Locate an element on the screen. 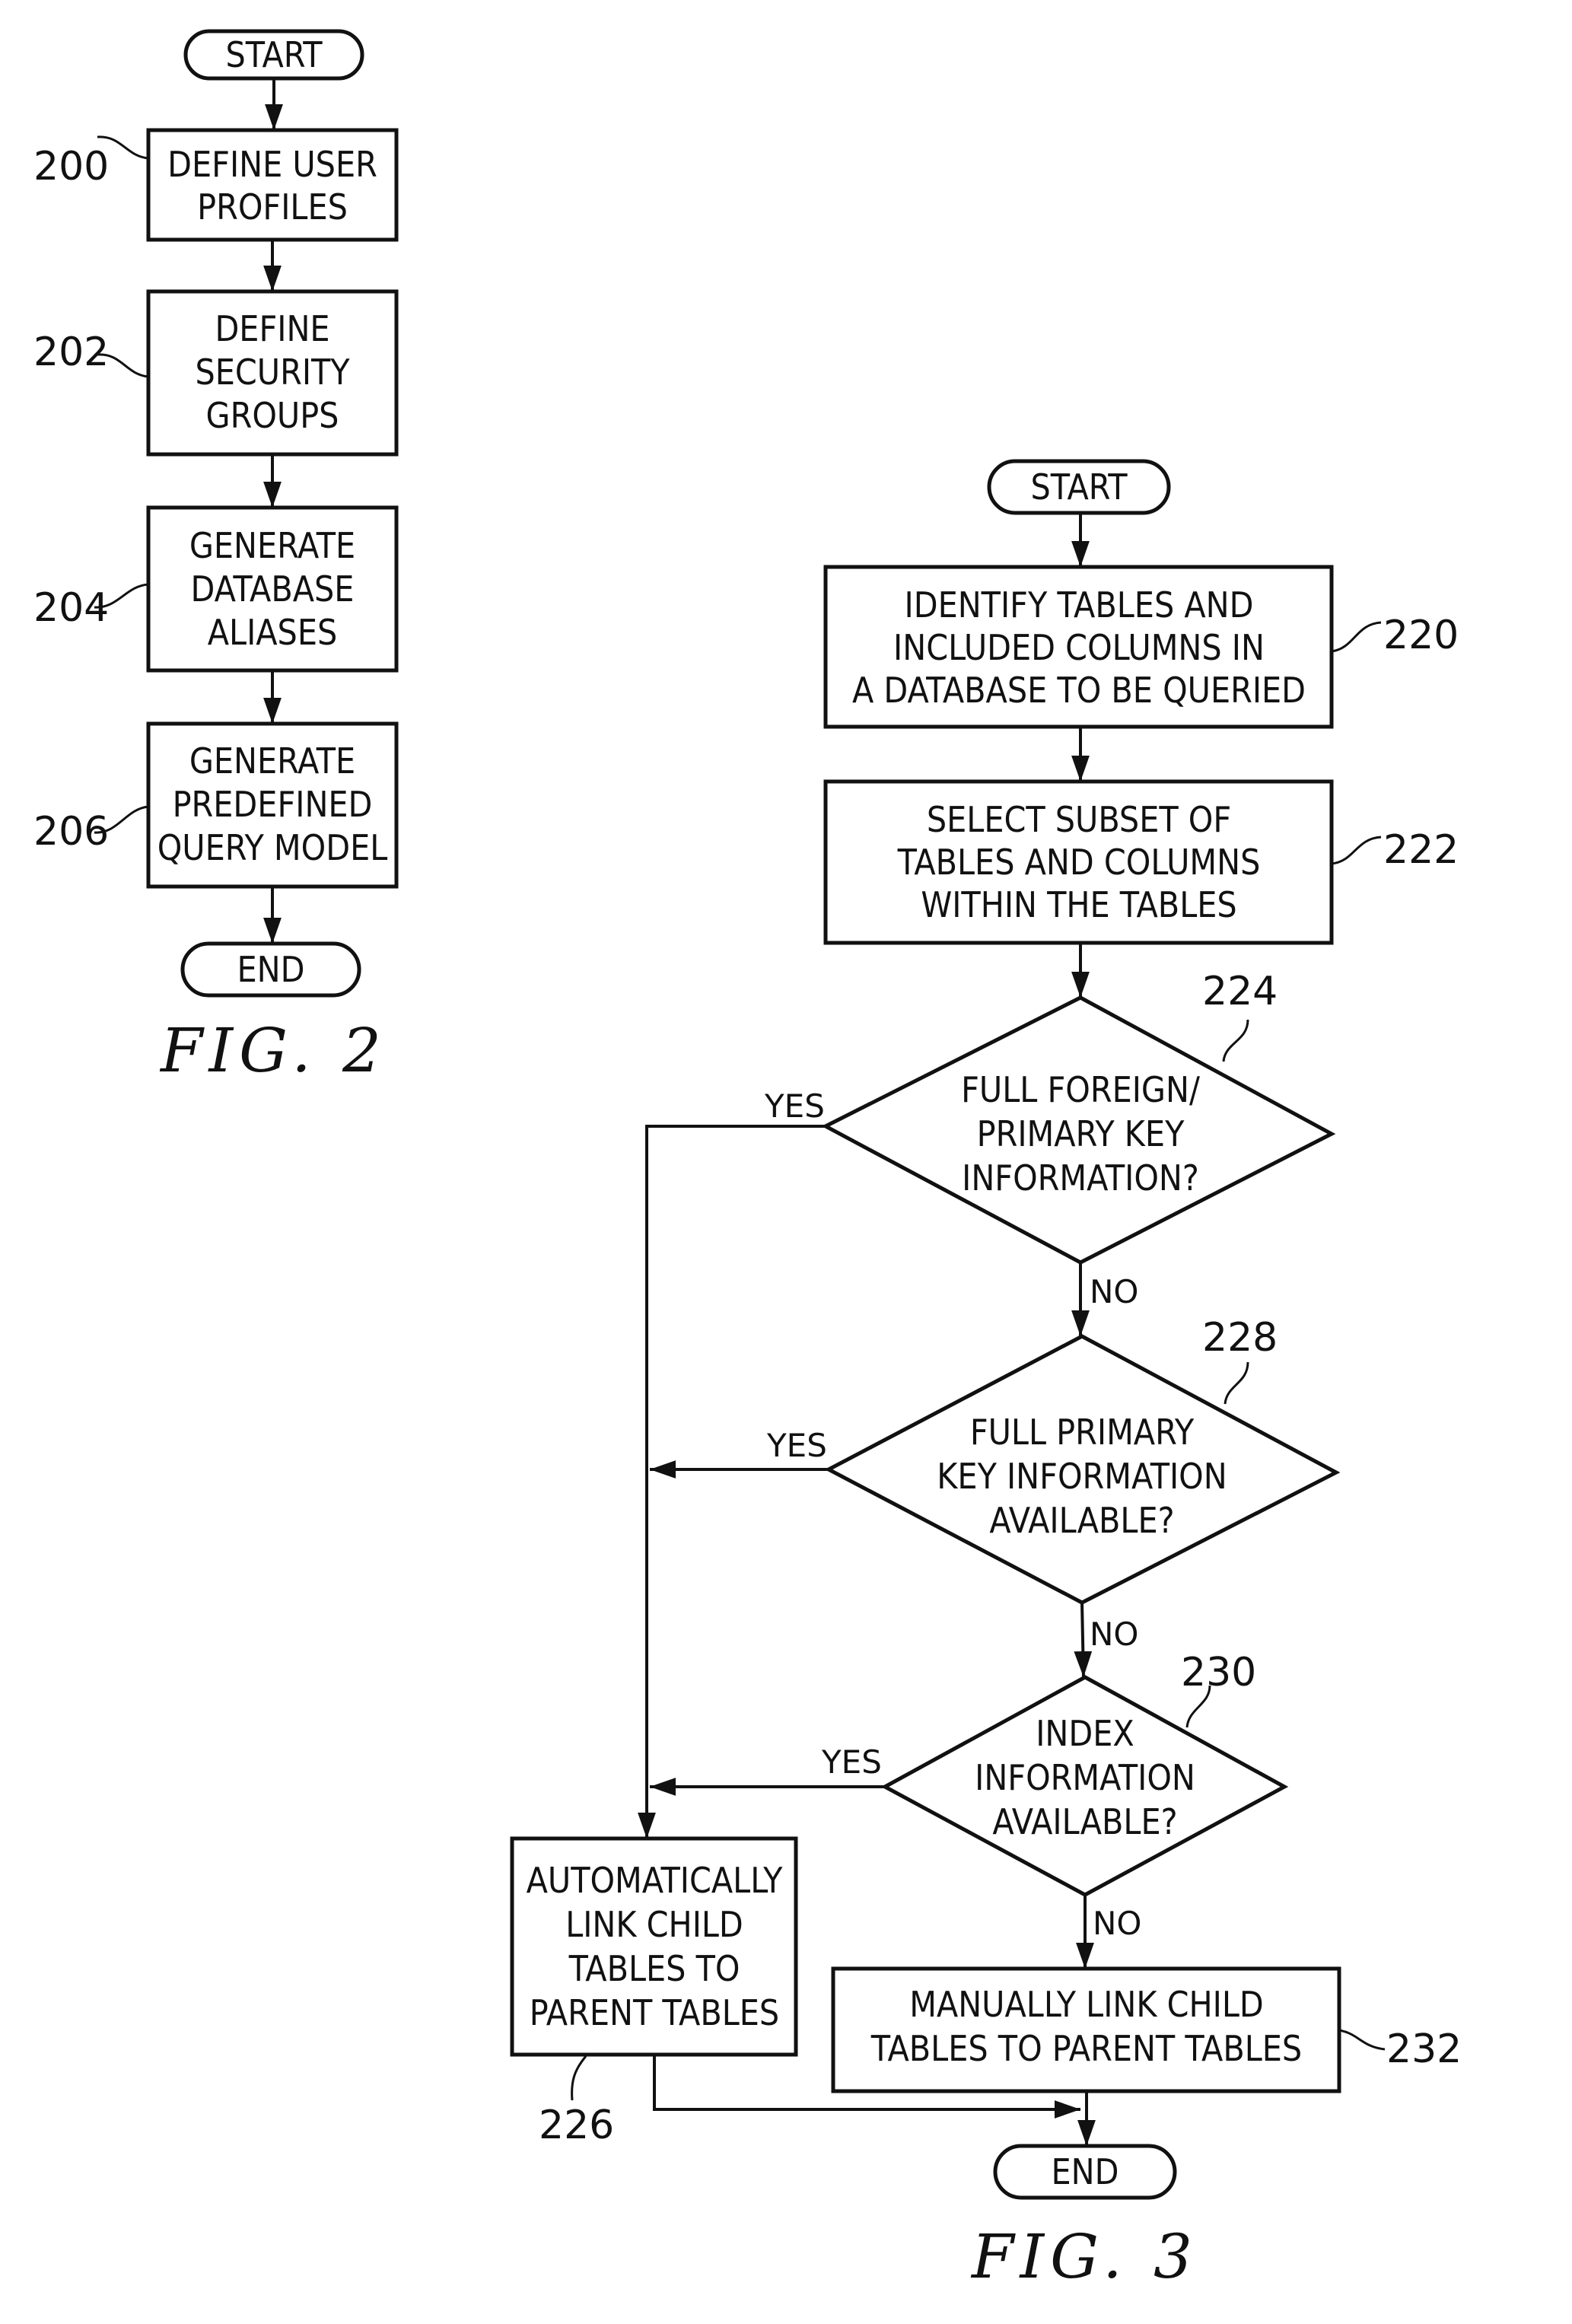 The image size is (1572, 2324). step-line: IDENTIFY TABLES AND is located at coordinates (1079, 605).